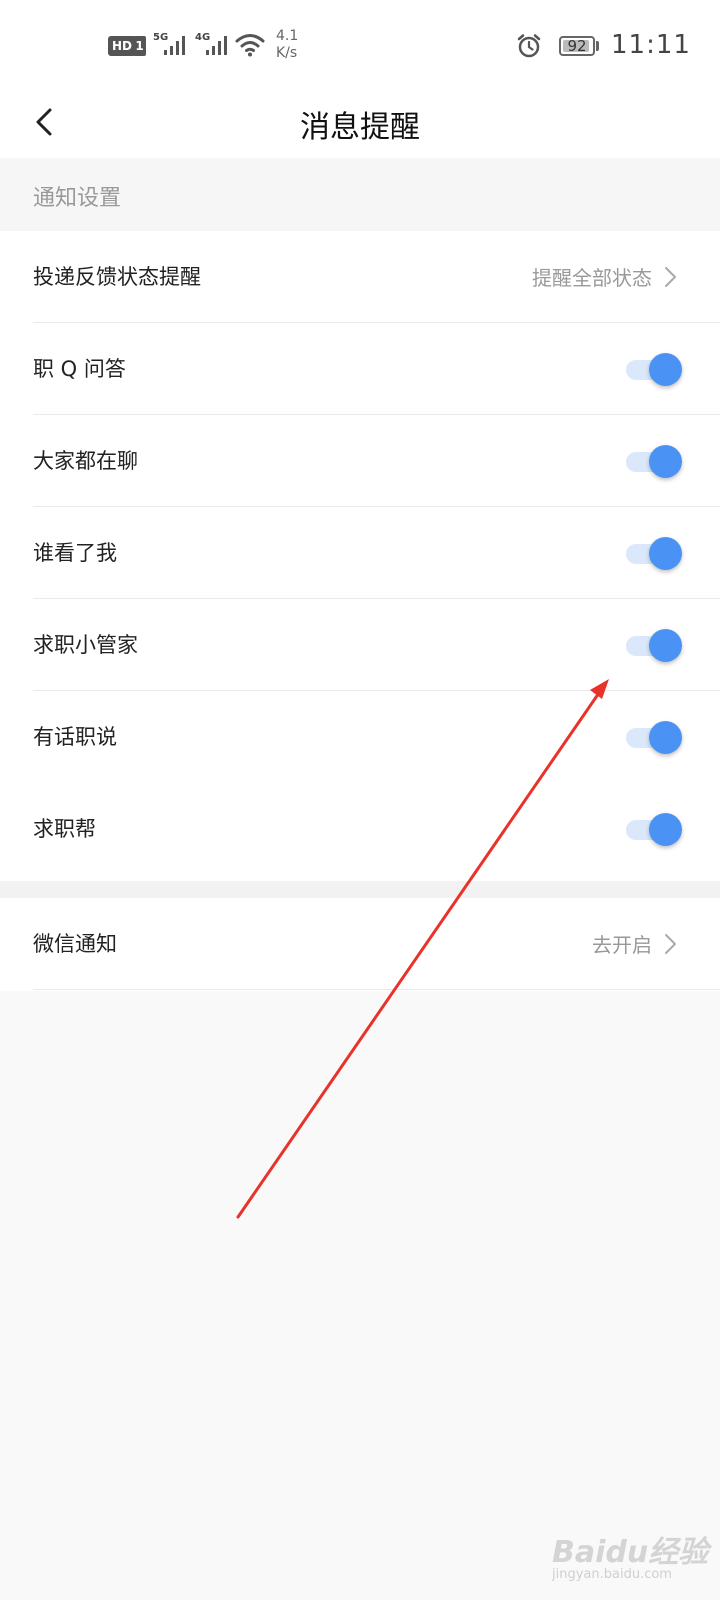 Image resolution: width=720 pixels, height=1600 pixels. What do you see at coordinates (75, 737) in the screenshot?
I see `row-label: 有话职说` at bounding box center [75, 737].